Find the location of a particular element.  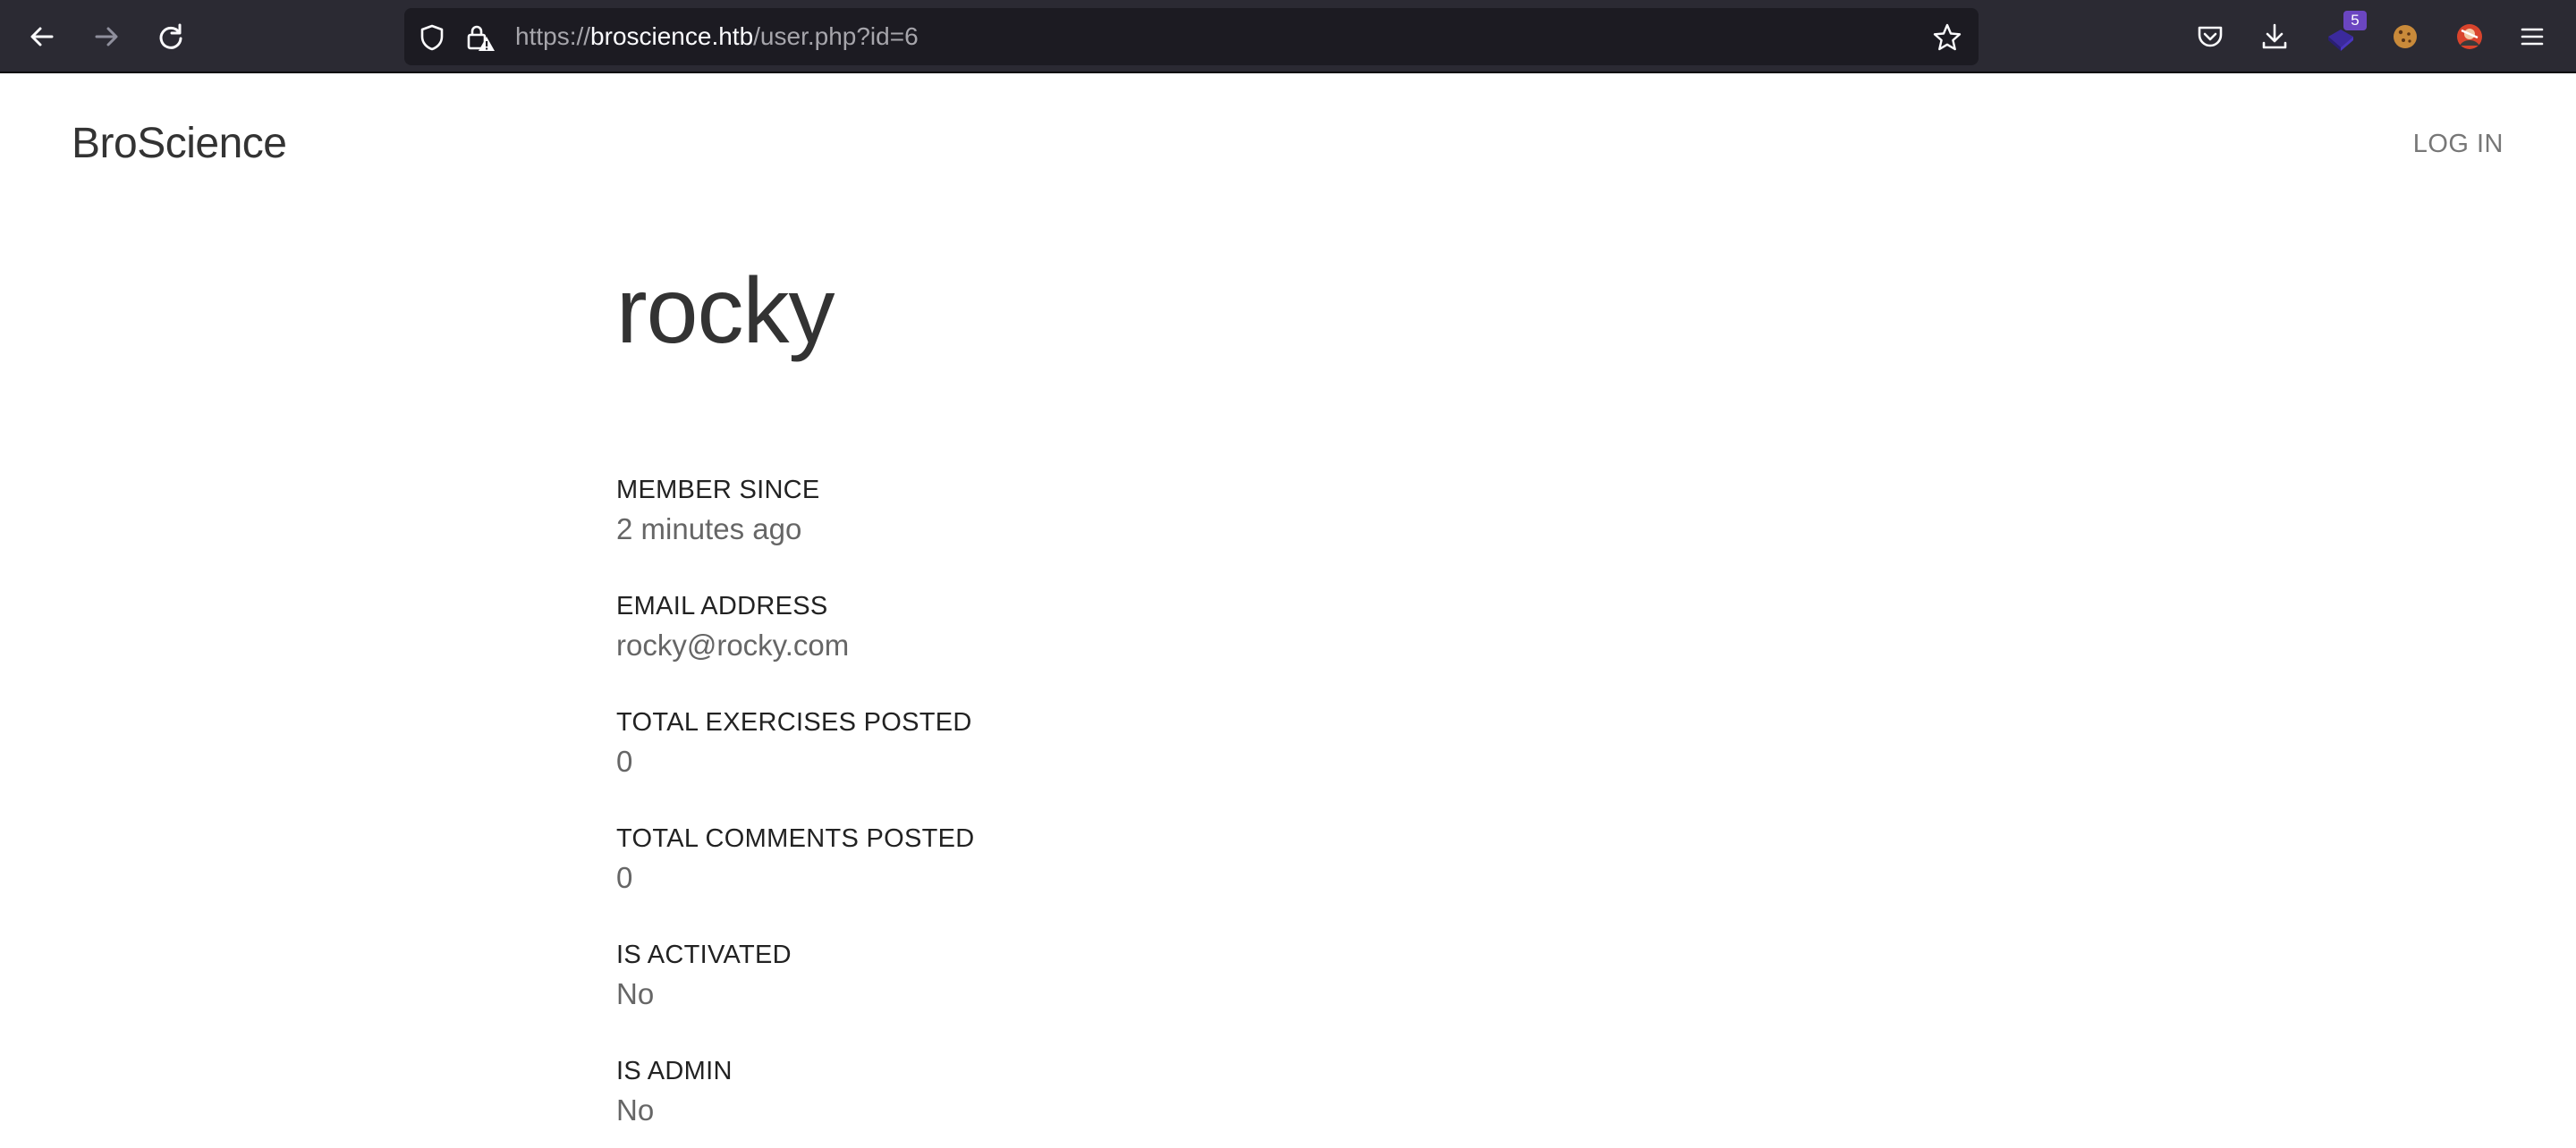

username-heading: rocky is located at coordinates (725, 311).